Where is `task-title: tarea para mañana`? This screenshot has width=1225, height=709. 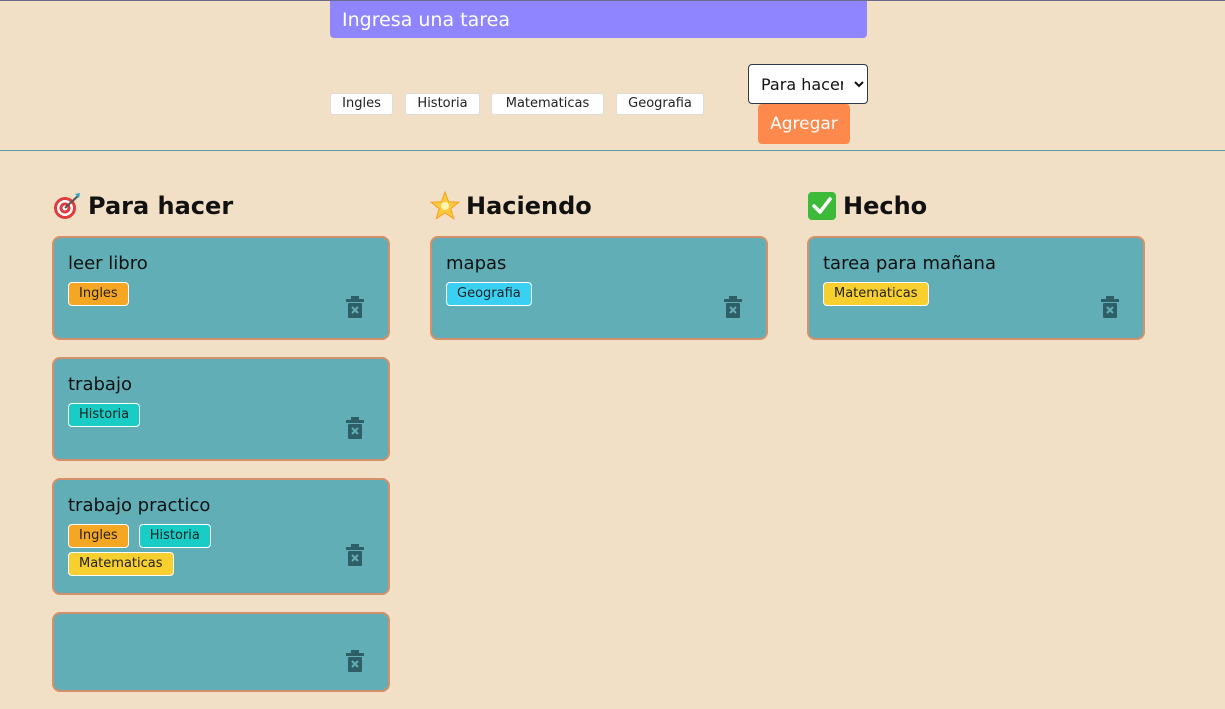 task-title: tarea para mañana is located at coordinates (909, 263).